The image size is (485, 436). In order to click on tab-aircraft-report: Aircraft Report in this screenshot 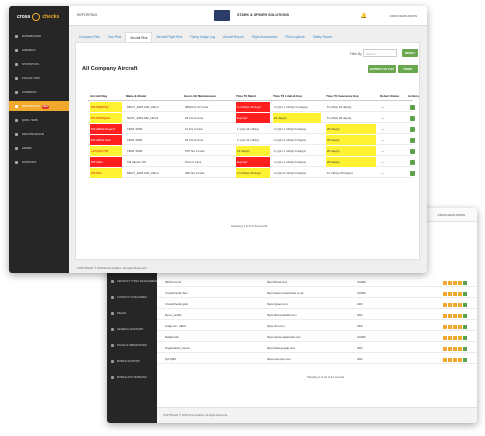, I will do `click(233, 37)`.